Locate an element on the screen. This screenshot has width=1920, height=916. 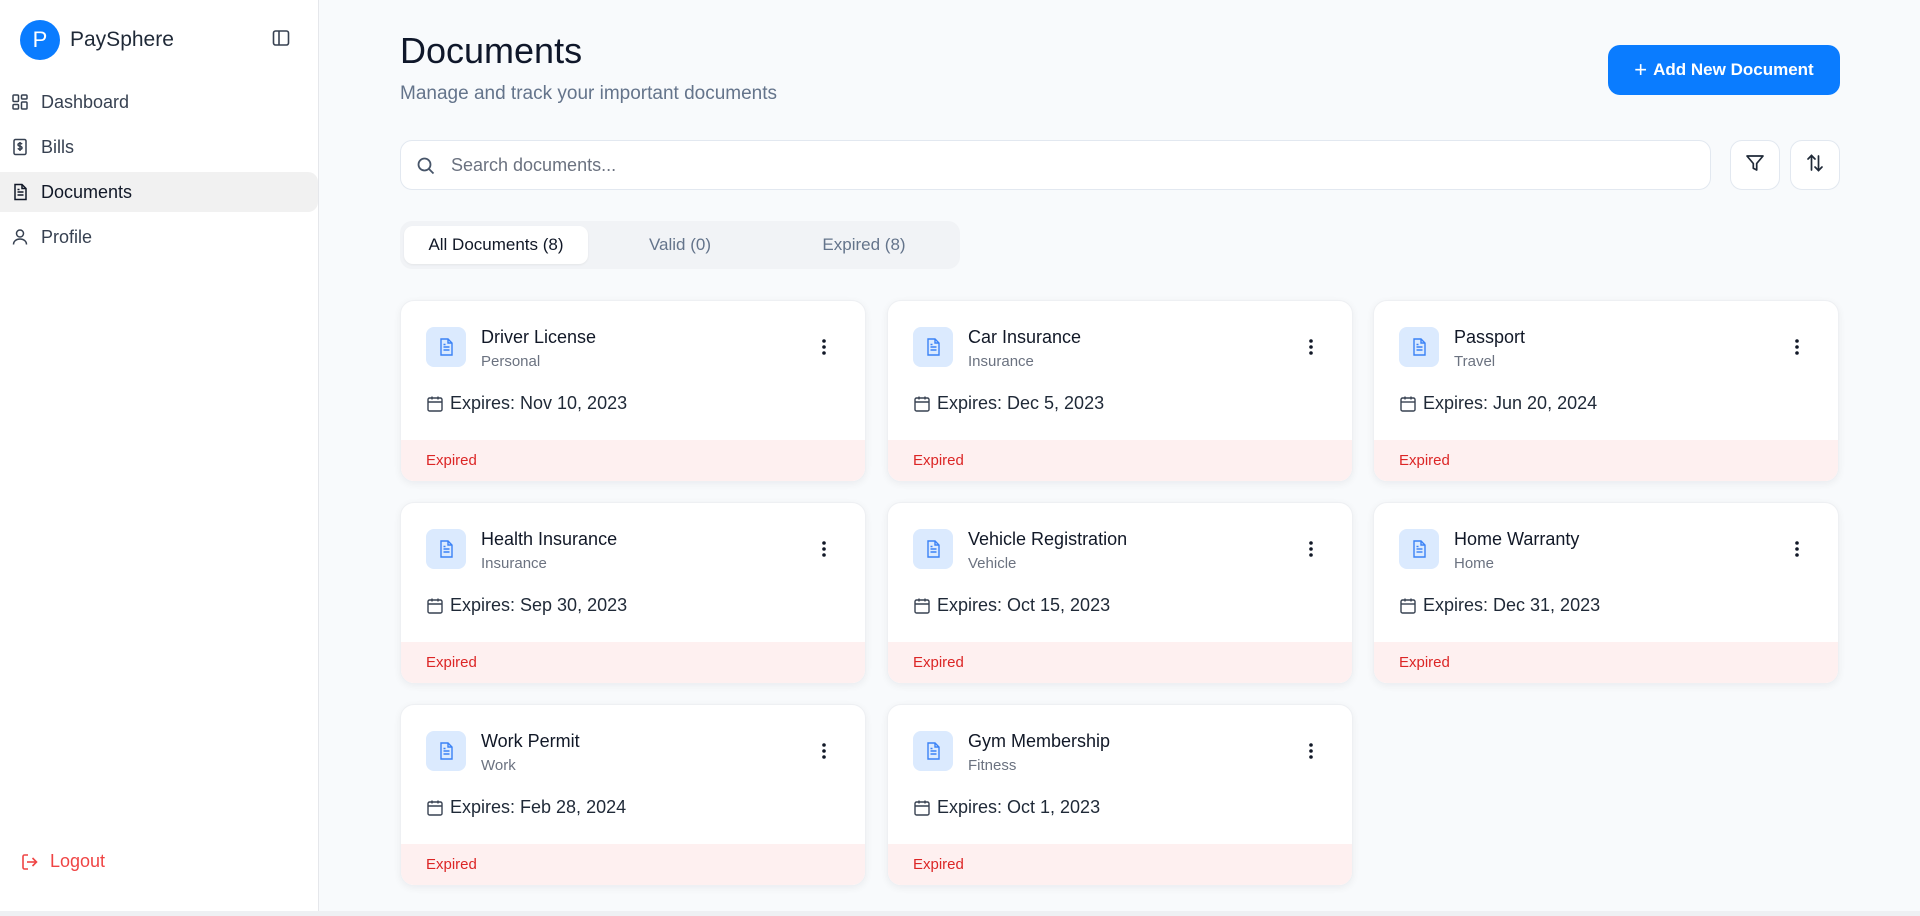
document-category: Travel is located at coordinates (1475, 361).